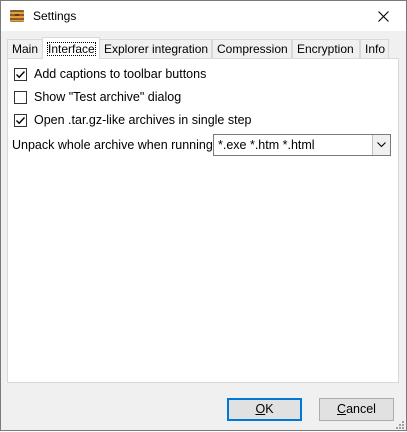  What do you see at coordinates (342, 409) in the screenshot?
I see `cancel-mnemonic: C` at bounding box center [342, 409].